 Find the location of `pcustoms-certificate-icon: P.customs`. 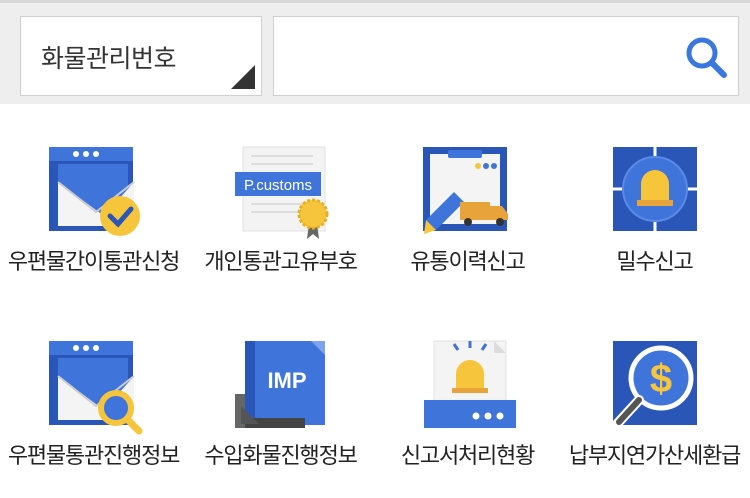

pcustoms-certificate-icon: P.customs is located at coordinates (281, 192).